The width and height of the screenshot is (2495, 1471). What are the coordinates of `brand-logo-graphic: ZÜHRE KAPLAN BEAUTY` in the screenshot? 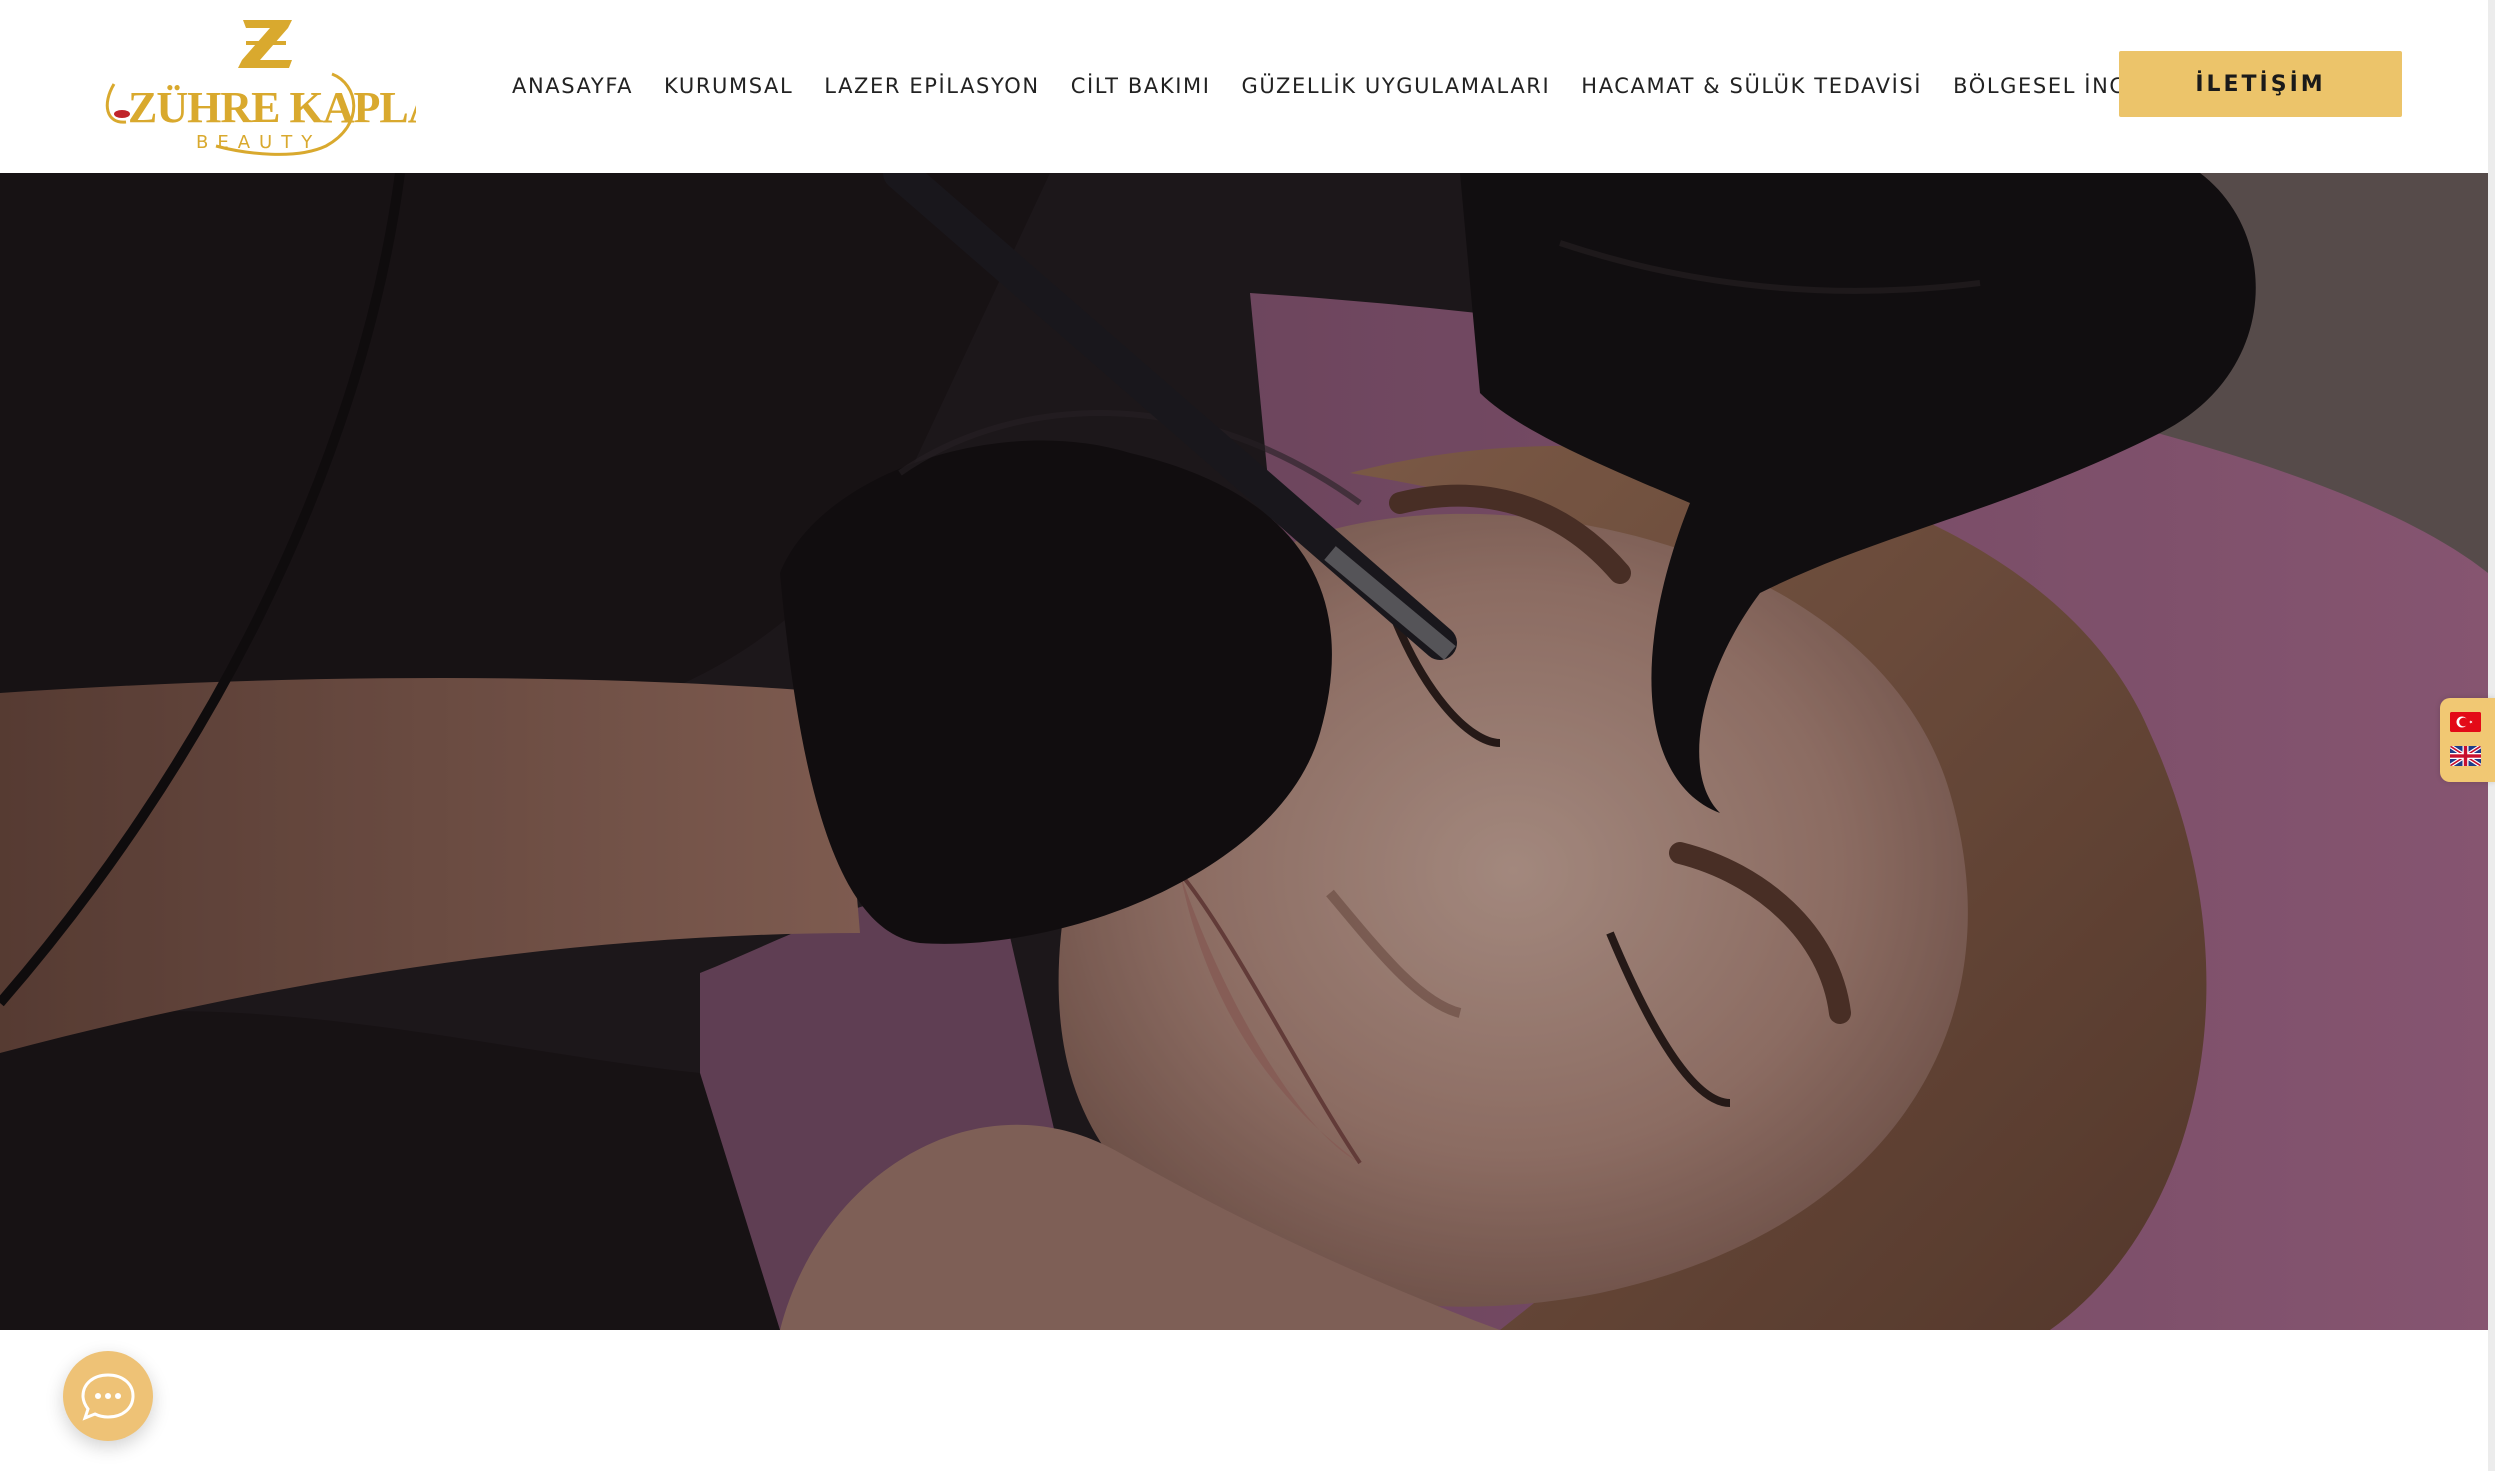 It's located at (260, 88).